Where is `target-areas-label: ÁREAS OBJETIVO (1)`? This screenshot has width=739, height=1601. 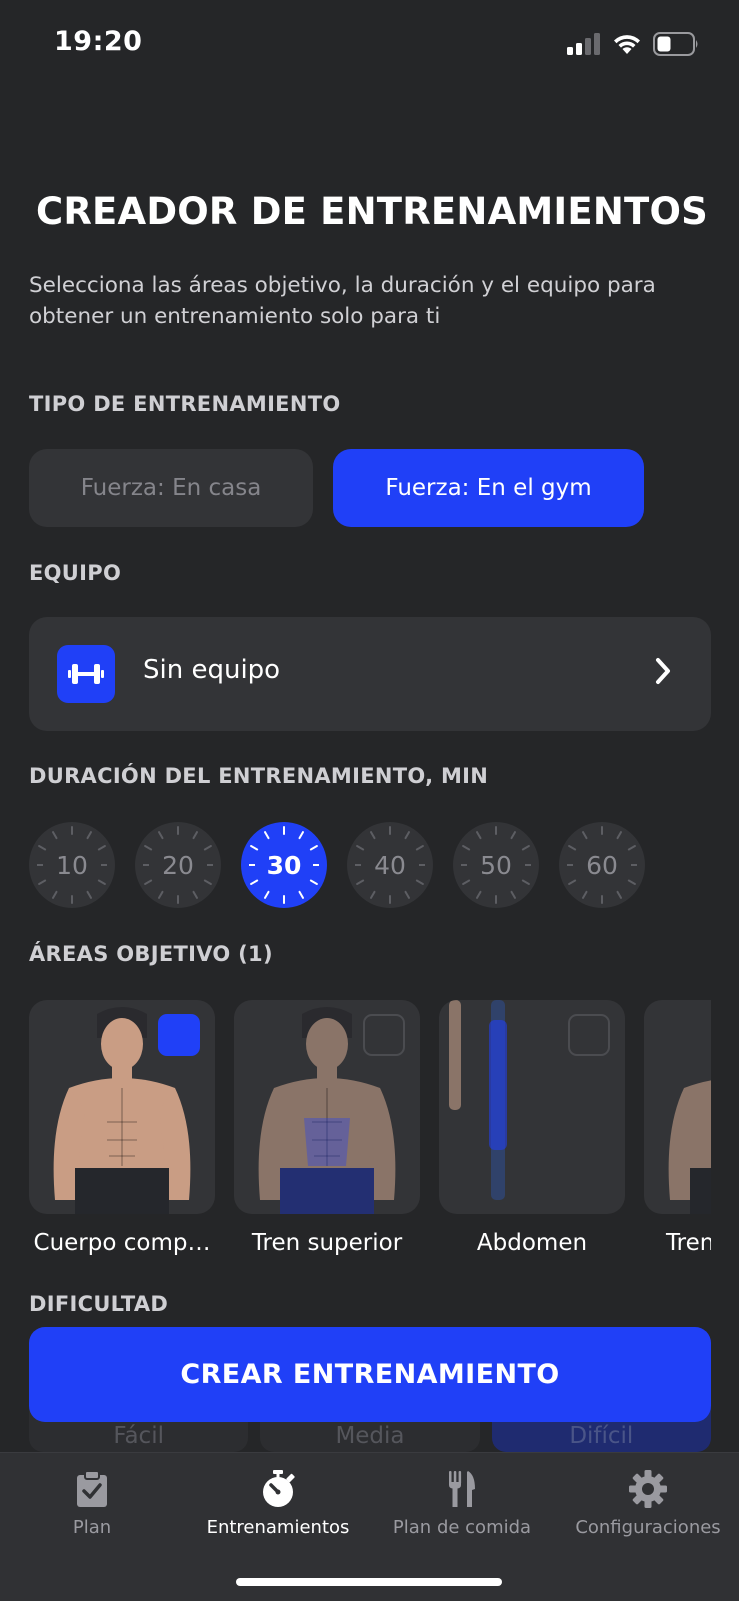 target-areas-label: ÁREAS OBJETIVO (1) is located at coordinates (151, 954).